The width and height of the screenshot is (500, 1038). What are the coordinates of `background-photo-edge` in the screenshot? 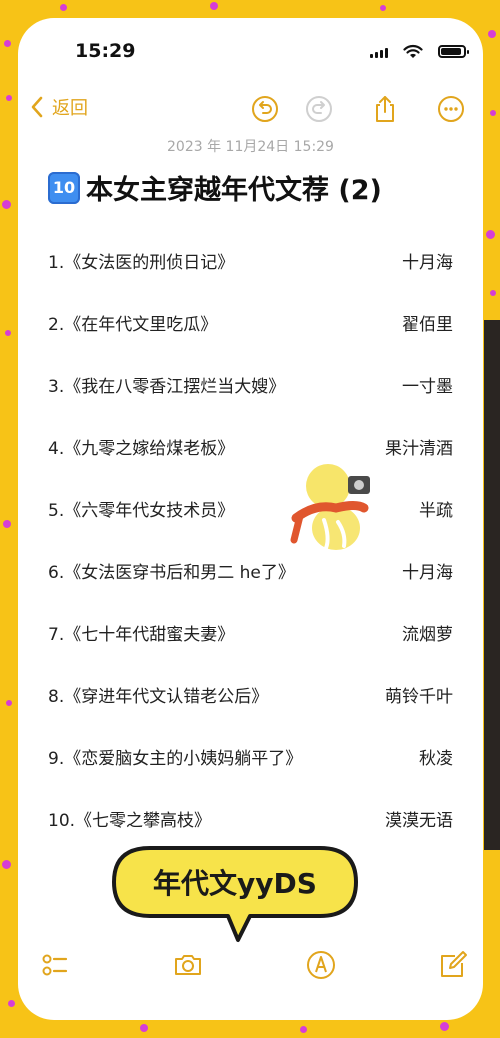 It's located at (492, 585).